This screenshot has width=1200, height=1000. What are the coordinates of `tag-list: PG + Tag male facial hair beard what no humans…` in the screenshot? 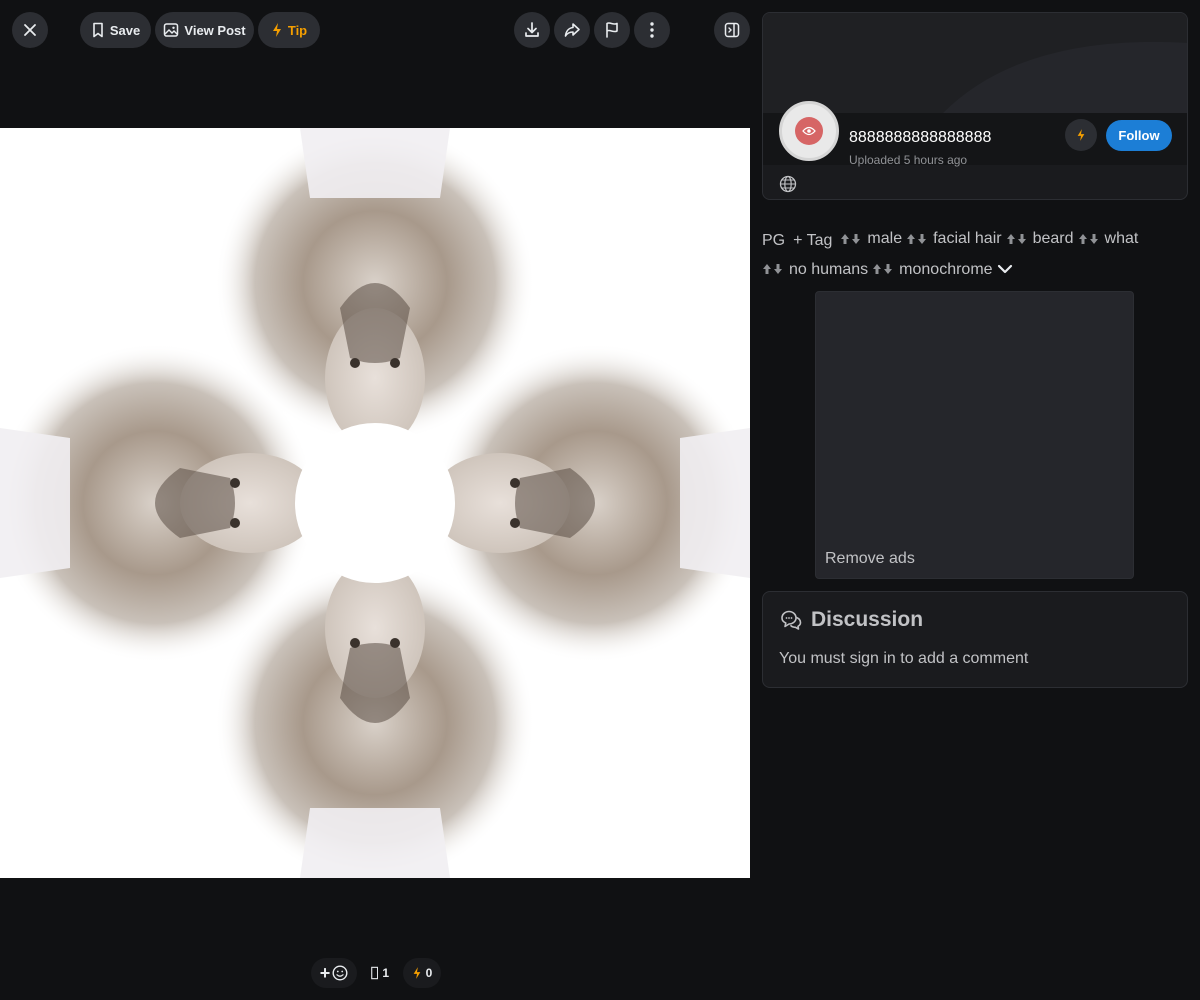 It's located at (977, 254).